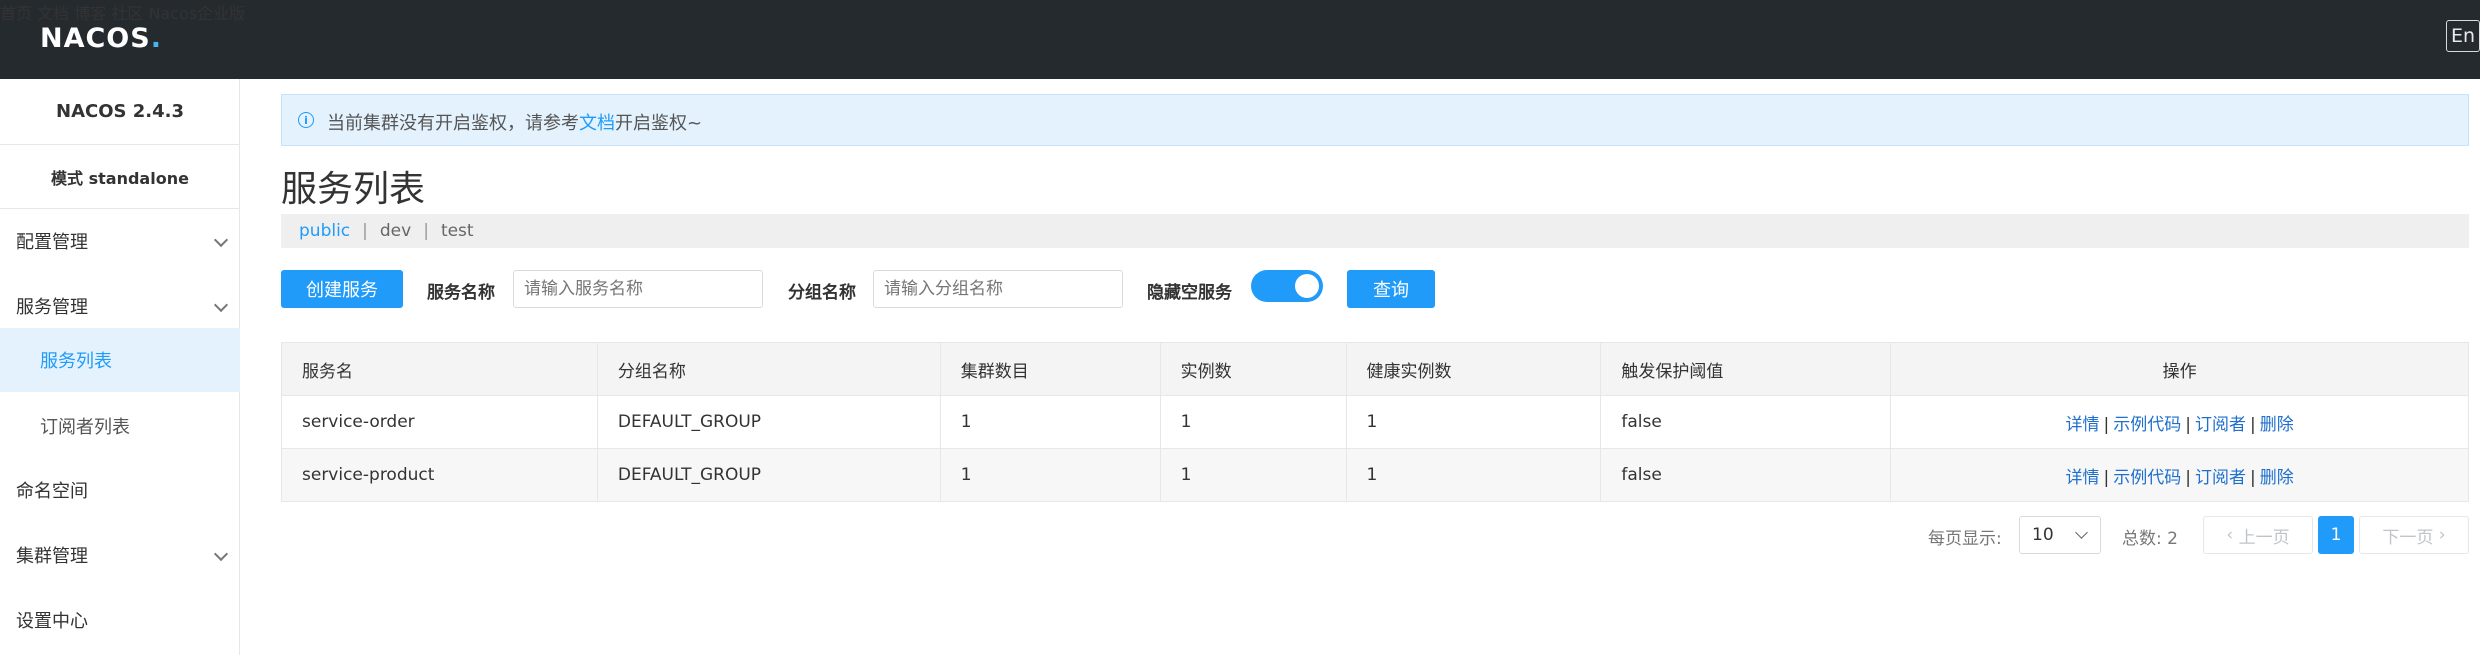  Describe the element at coordinates (16, 13) in the screenshot. I see `nav-home: 首页` at that location.